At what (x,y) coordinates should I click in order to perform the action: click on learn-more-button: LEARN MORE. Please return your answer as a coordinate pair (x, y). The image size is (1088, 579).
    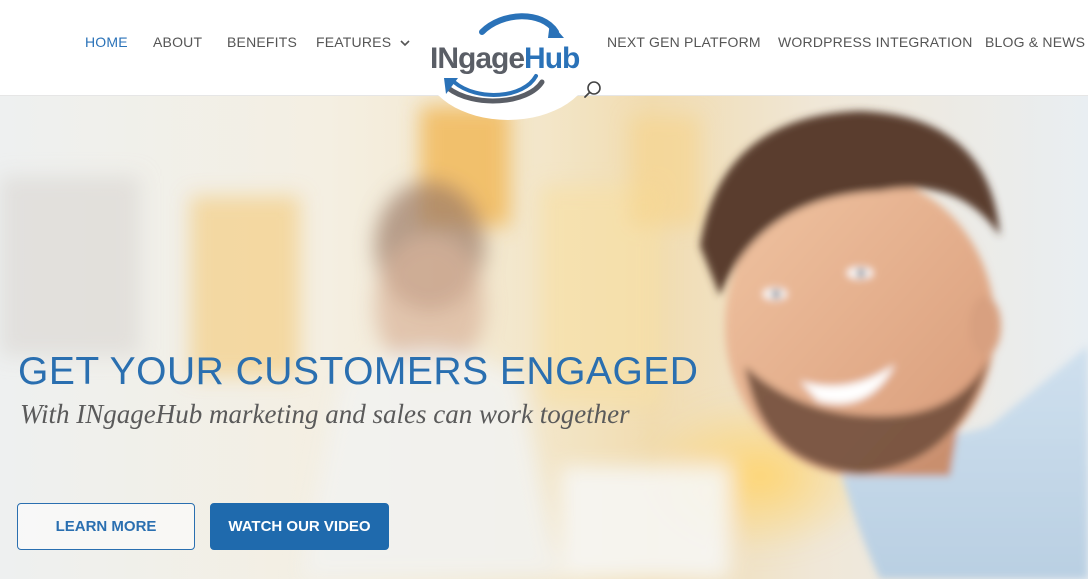
    Looking at the image, I should click on (106, 526).